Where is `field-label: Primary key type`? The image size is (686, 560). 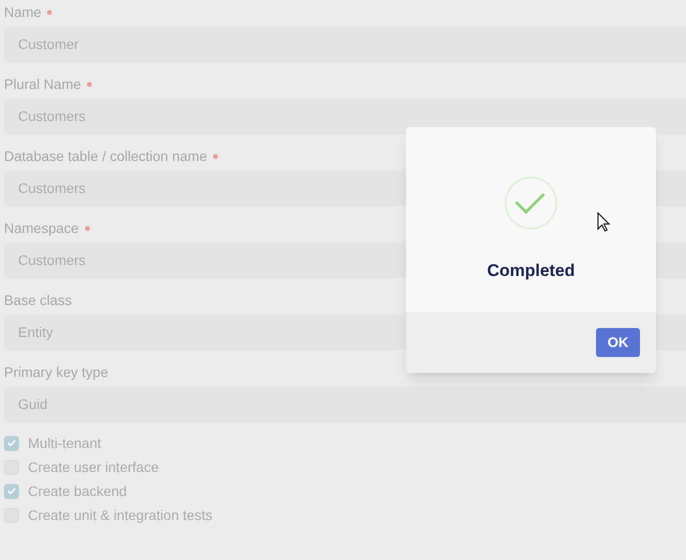
field-label: Primary key type is located at coordinates (56, 372).